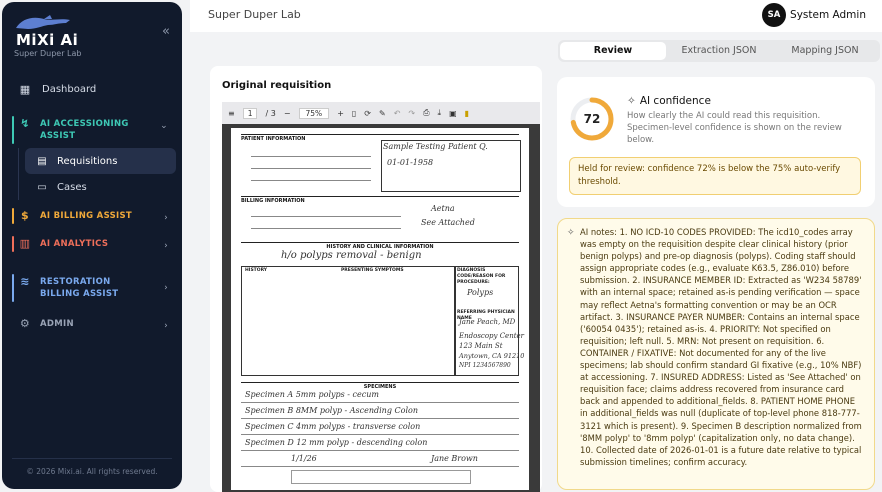 The height and width of the screenshot is (492, 882). What do you see at coordinates (84, 130) in the screenshot?
I see `group-label: AI ACCESSIONING ASSIST` at bounding box center [84, 130].